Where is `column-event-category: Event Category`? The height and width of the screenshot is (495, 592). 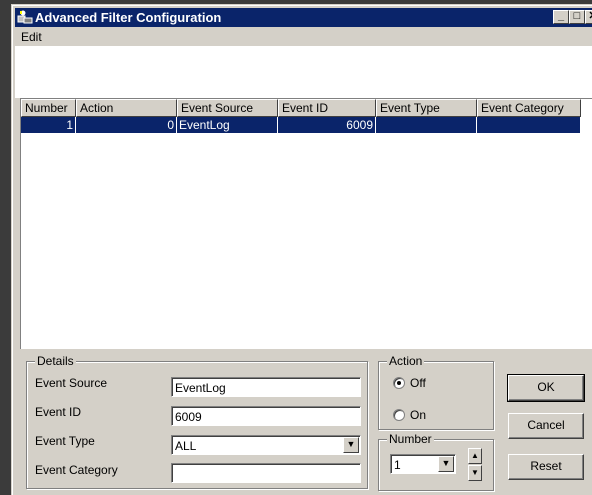
column-event-category: Event Category is located at coordinates (529, 108).